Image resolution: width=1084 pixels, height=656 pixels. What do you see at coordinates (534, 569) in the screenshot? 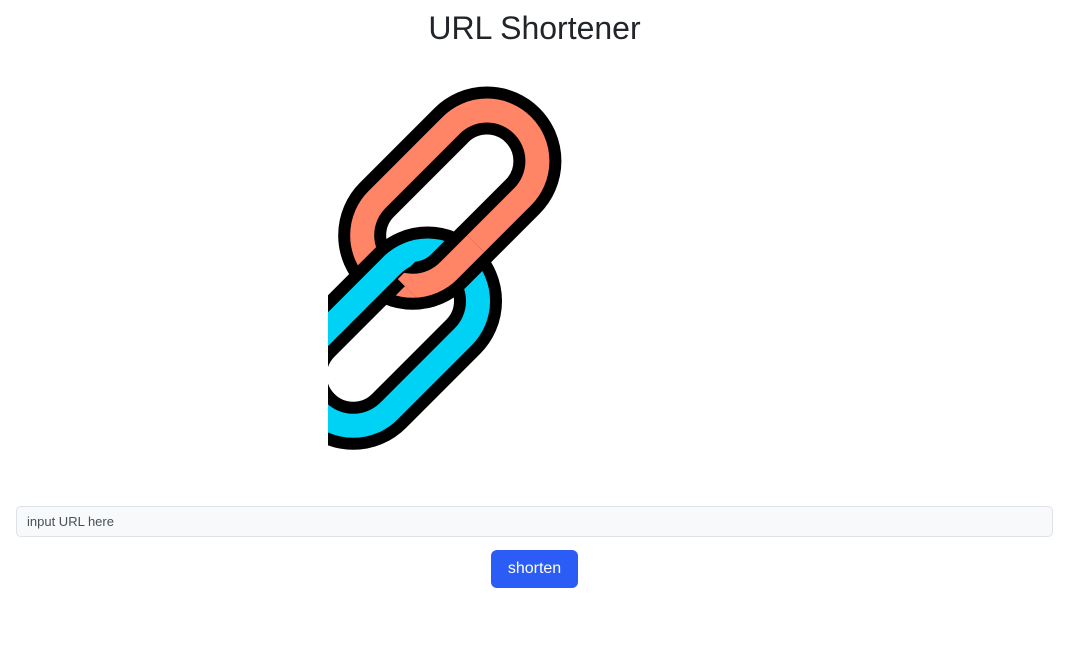
I see `shorten-button: shorten` at bounding box center [534, 569].